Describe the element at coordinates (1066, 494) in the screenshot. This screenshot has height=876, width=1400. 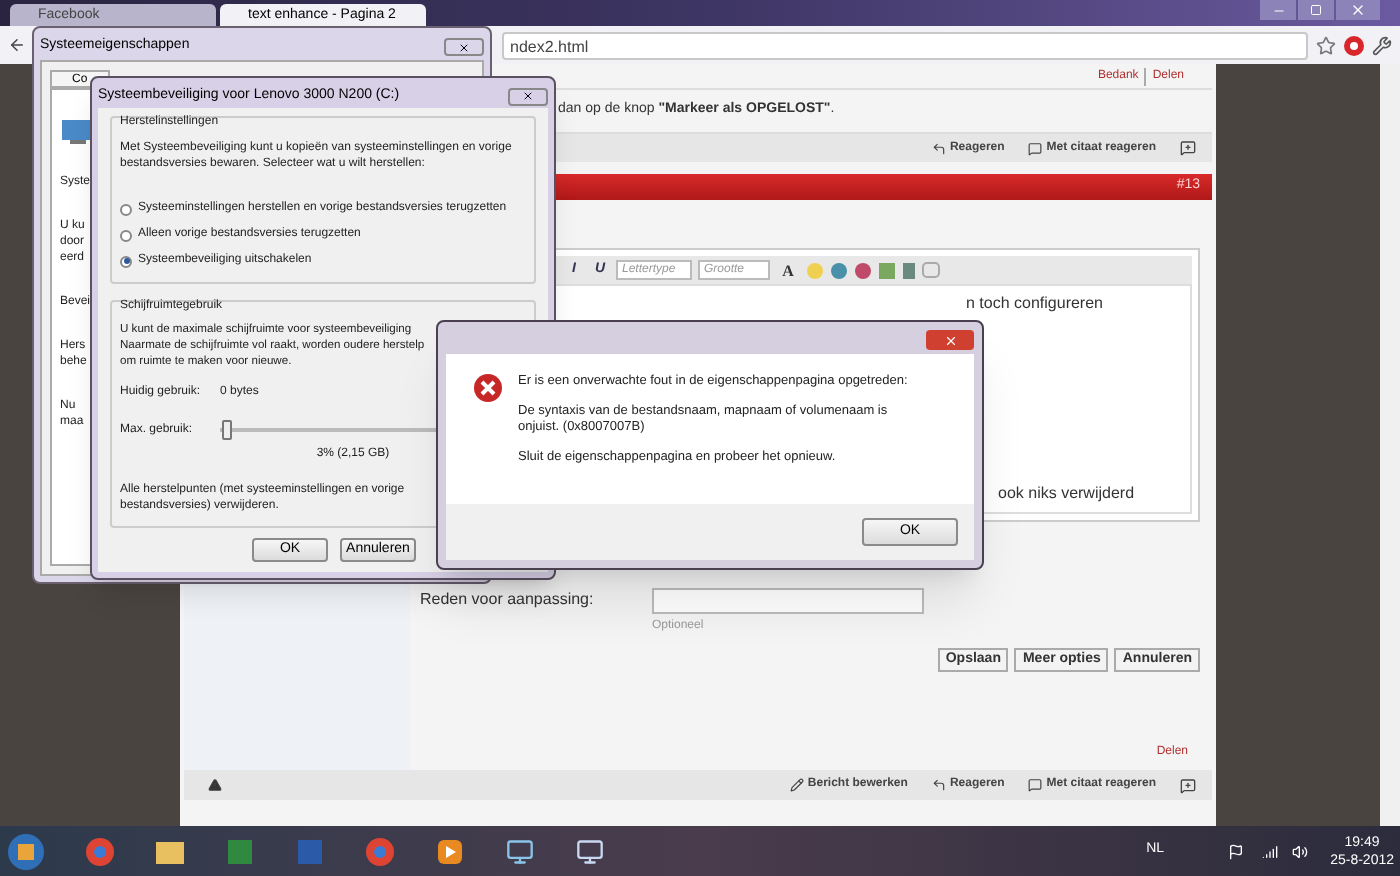
I see `editor-text-line: ook niks verwijderd` at that location.